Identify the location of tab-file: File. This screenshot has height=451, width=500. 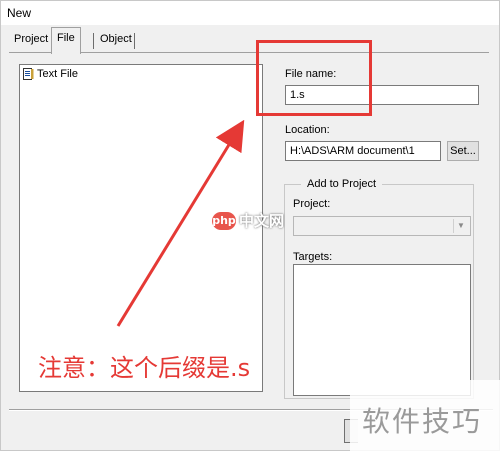
(66, 40).